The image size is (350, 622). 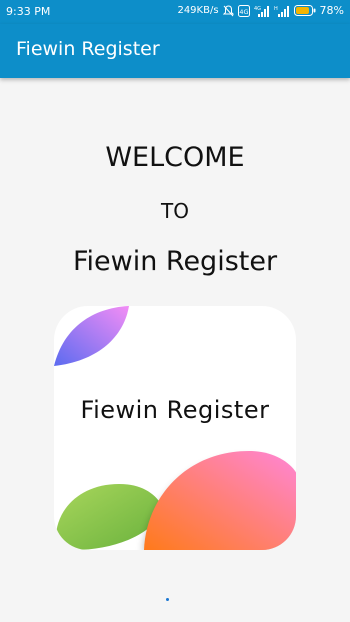 I want to click on logo-text: Fiewin Register, so click(x=175, y=410).